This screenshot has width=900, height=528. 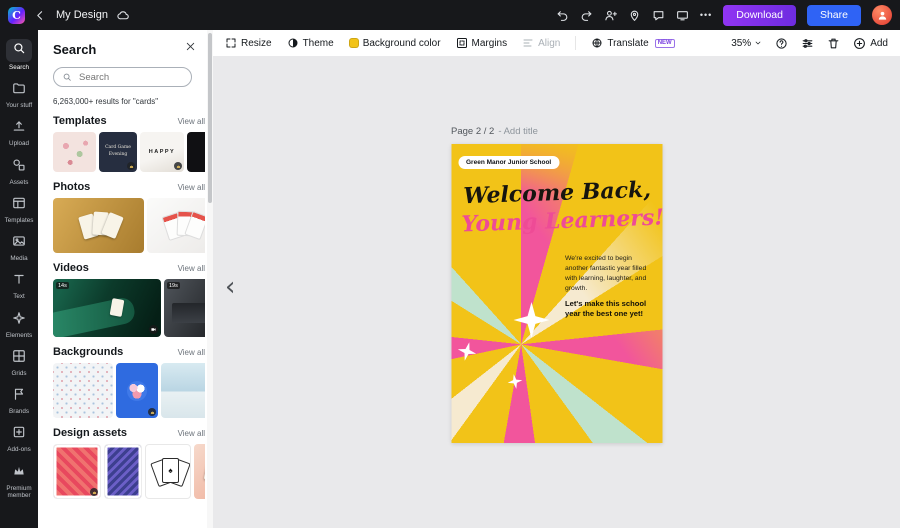 I want to click on sidebar-item-elements: Elements, so click(x=19, y=325).